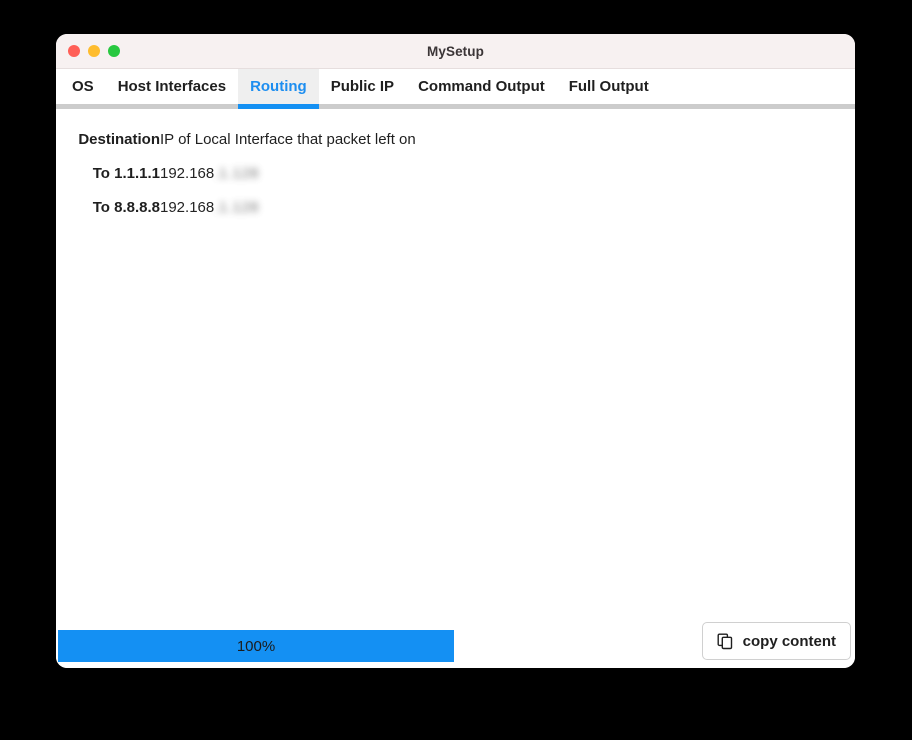 Image resolution: width=912 pixels, height=740 pixels. What do you see at coordinates (74, 51) in the screenshot?
I see `close-window-button` at bounding box center [74, 51].